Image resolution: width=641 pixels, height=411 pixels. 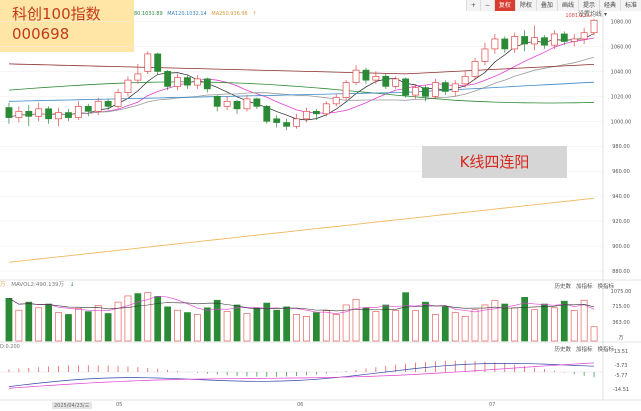 I want to click on date-axis: 2025/04/23/三 05 06 07, so click(x=320, y=406).